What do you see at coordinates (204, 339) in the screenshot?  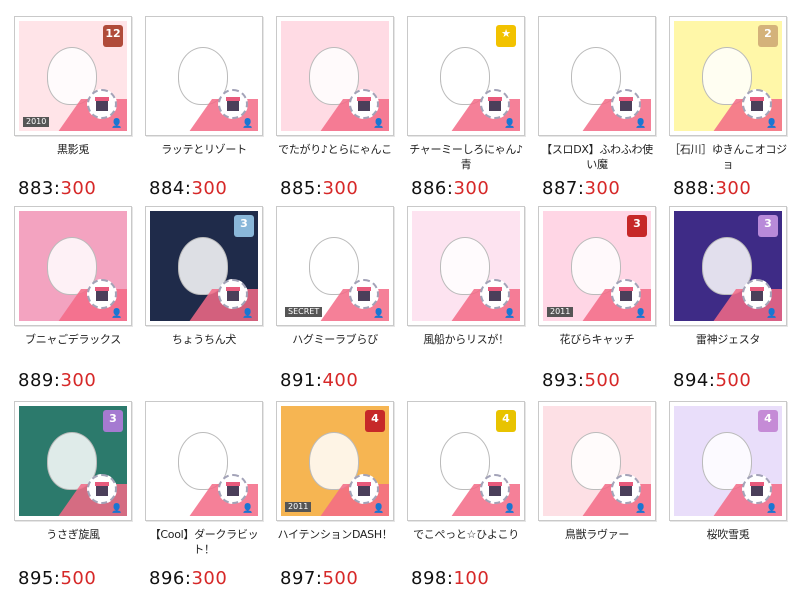 I see `item-name: ちょうちん犬` at bounding box center [204, 339].